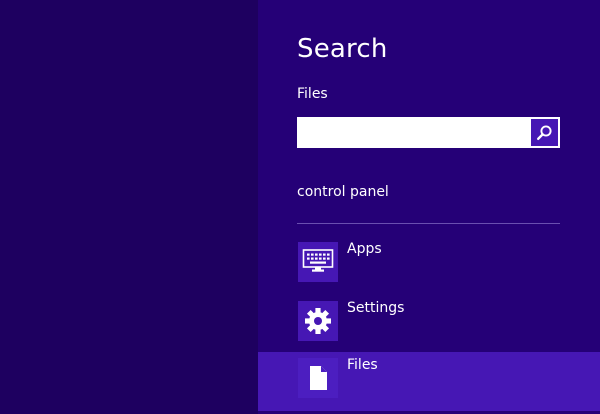 Image resolution: width=600 pixels, height=414 pixels. I want to click on scope-item-label: Apps, so click(364, 249).